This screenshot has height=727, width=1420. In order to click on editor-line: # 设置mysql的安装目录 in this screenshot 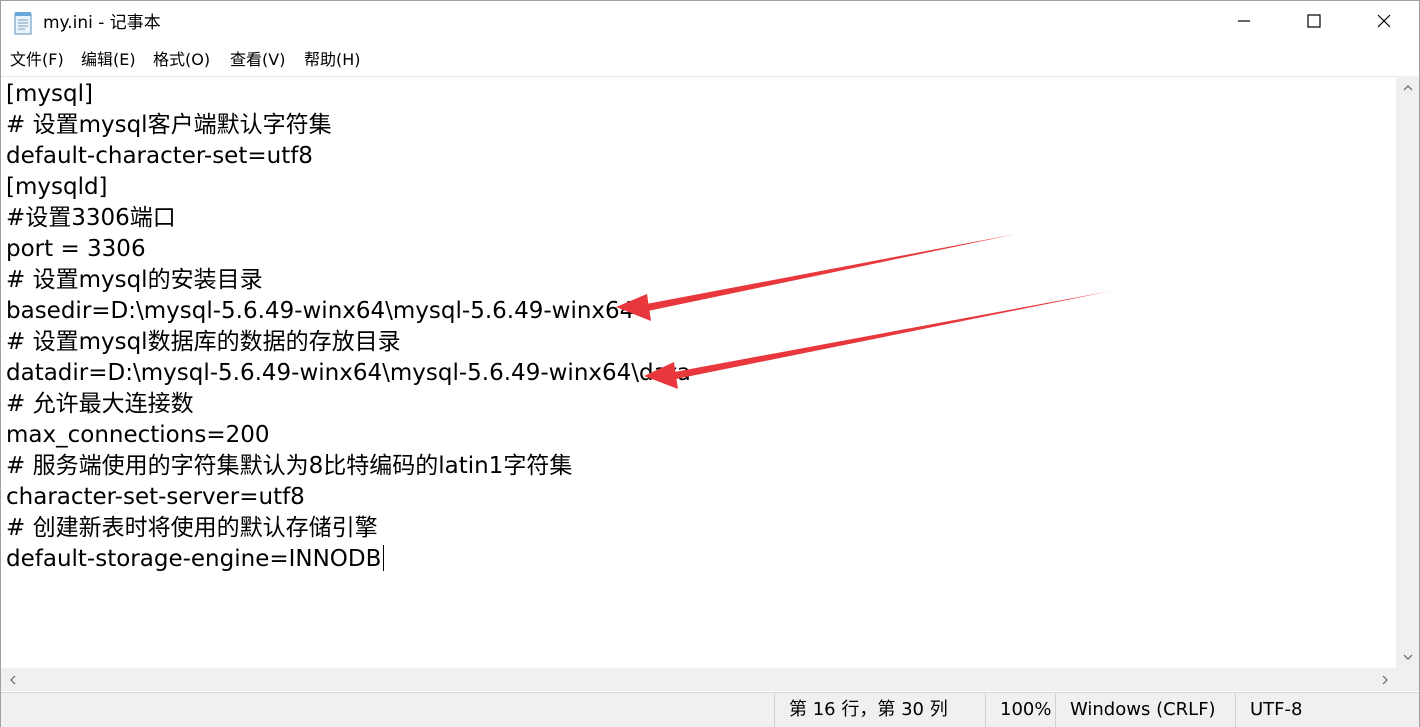, I will do `click(134, 280)`.